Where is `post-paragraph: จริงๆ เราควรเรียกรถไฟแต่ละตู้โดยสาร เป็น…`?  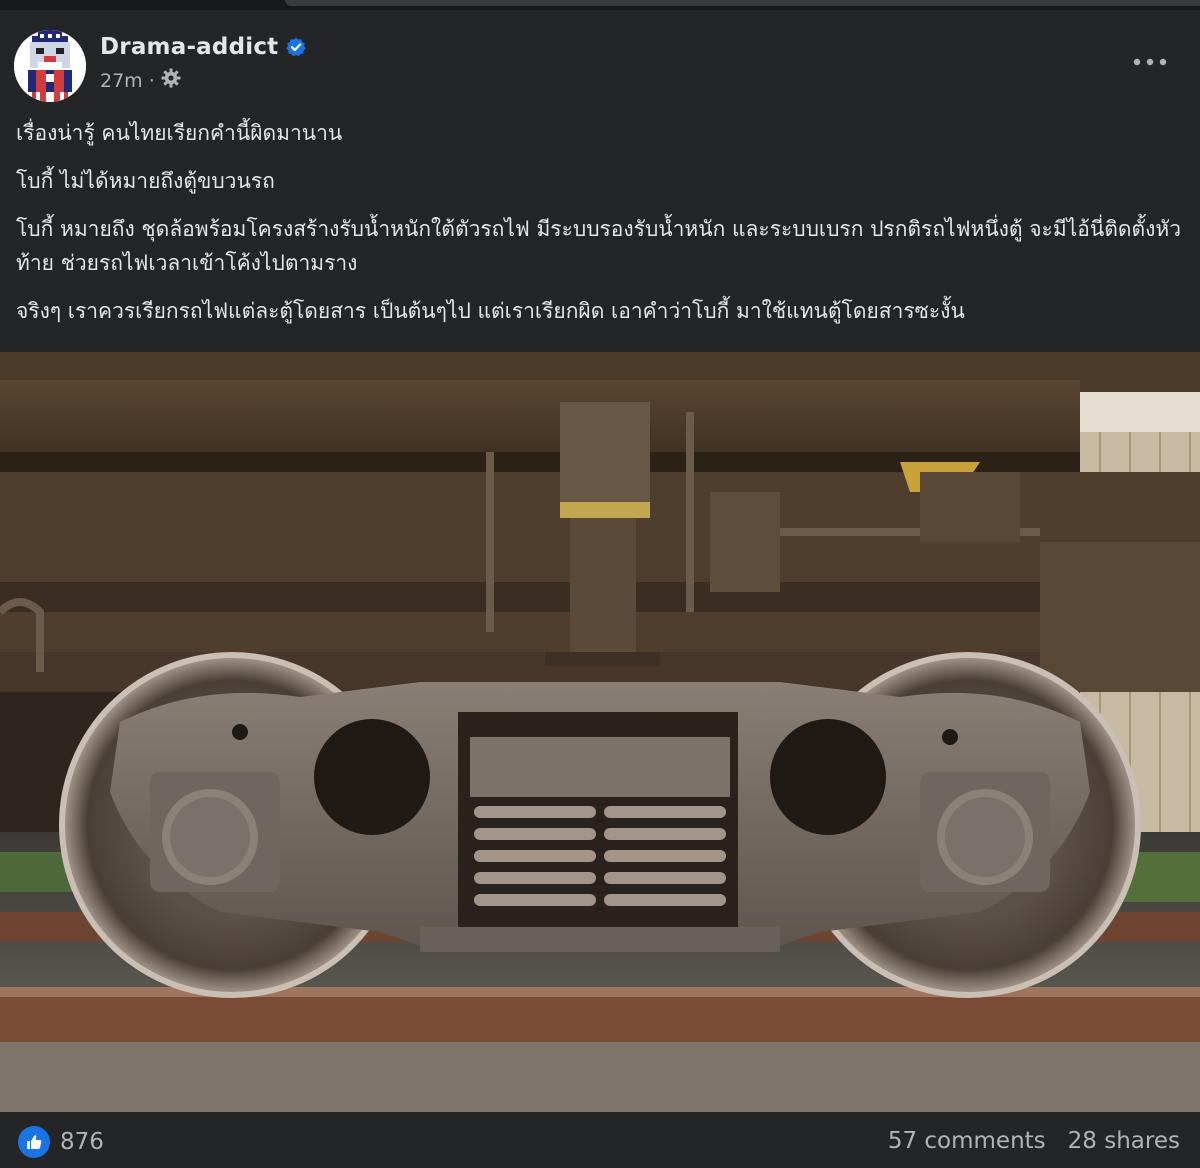
post-paragraph: จริงๆ เราควรเรียกรถไฟแต่ละตู้โดยสาร เป็น… is located at coordinates (490, 311).